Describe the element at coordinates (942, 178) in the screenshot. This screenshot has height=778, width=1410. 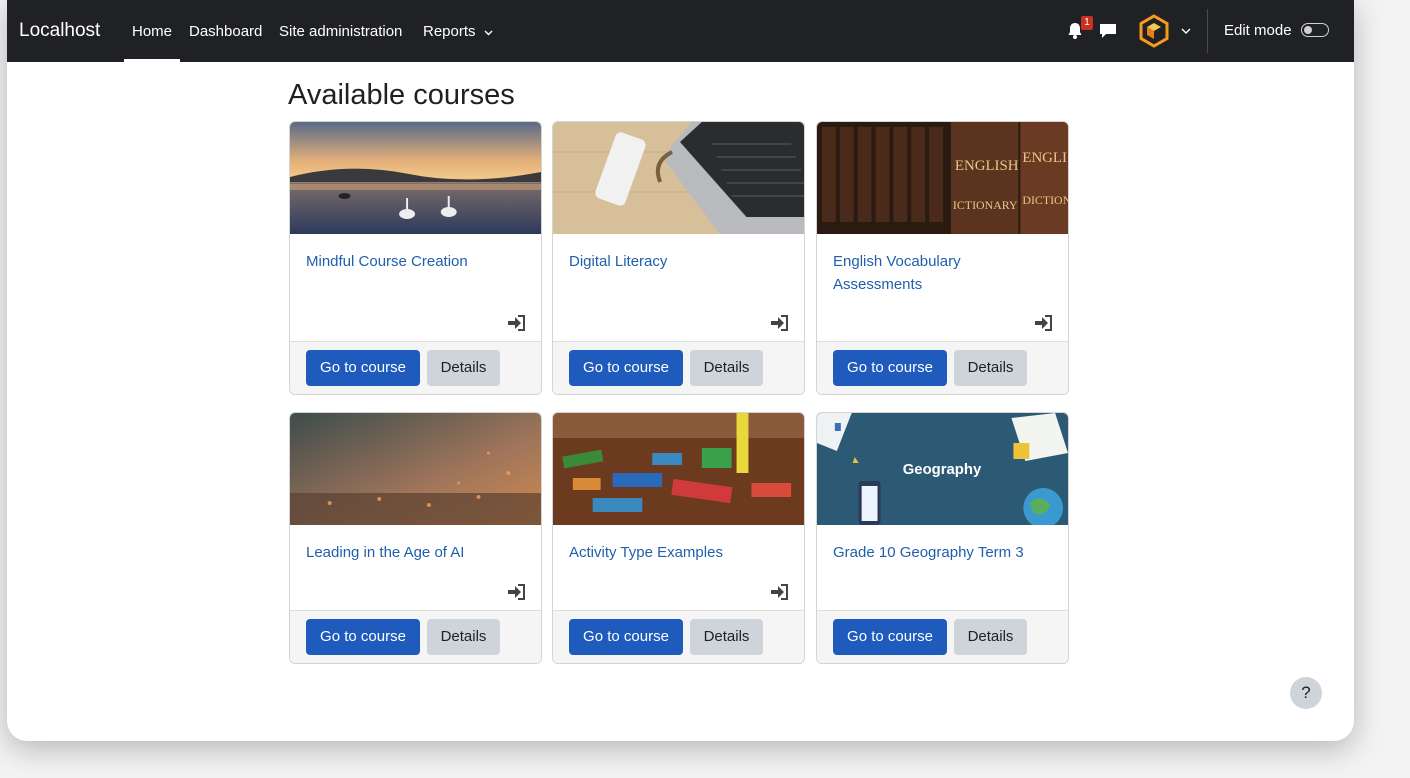
I see `course-image-dictionaries: ENGLISH ICTIONARY ENGLIS DICTIONA` at that location.